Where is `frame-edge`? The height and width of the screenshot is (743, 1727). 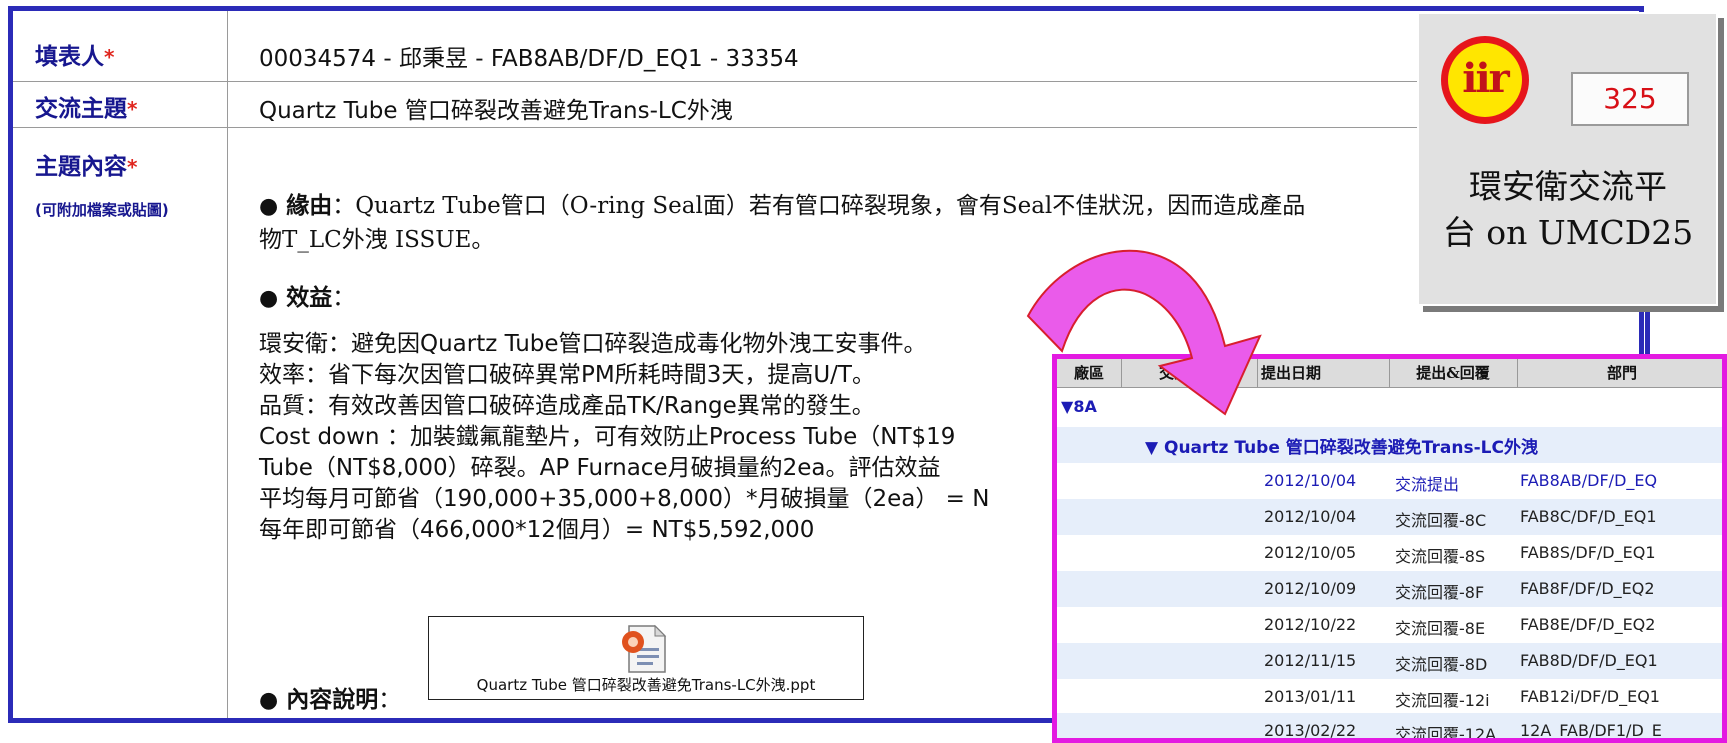
frame-edge is located at coordinates (1647, 330).